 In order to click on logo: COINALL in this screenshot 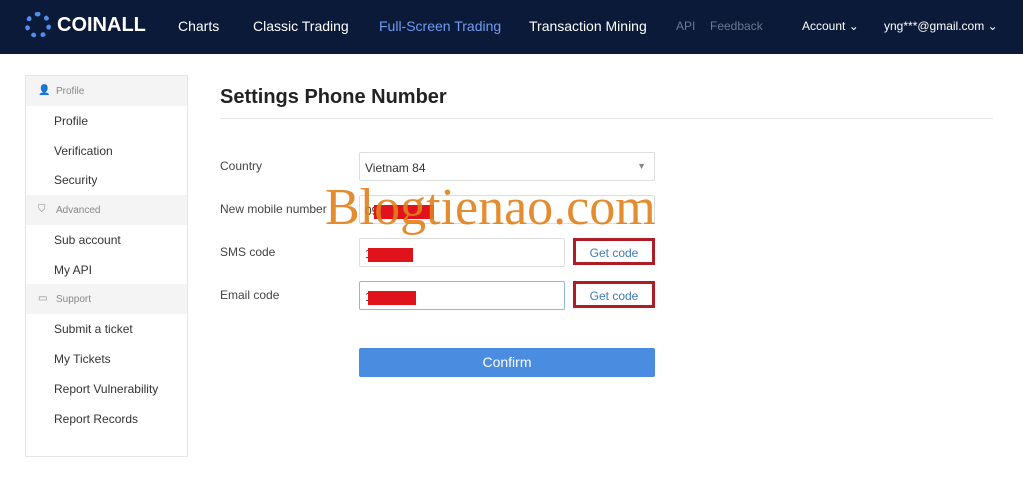, I will do `click(85, 25)`.